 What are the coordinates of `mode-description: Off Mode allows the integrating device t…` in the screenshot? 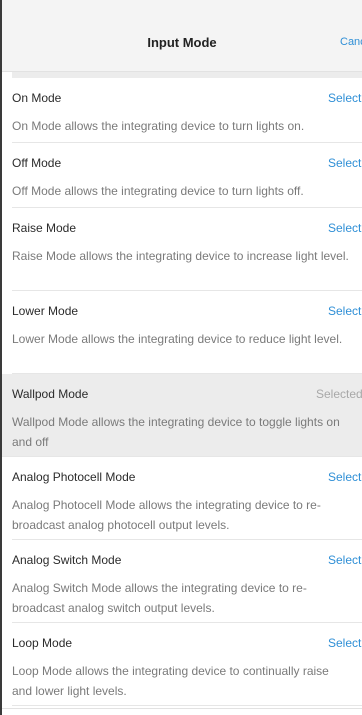 It's located at (158, 191).